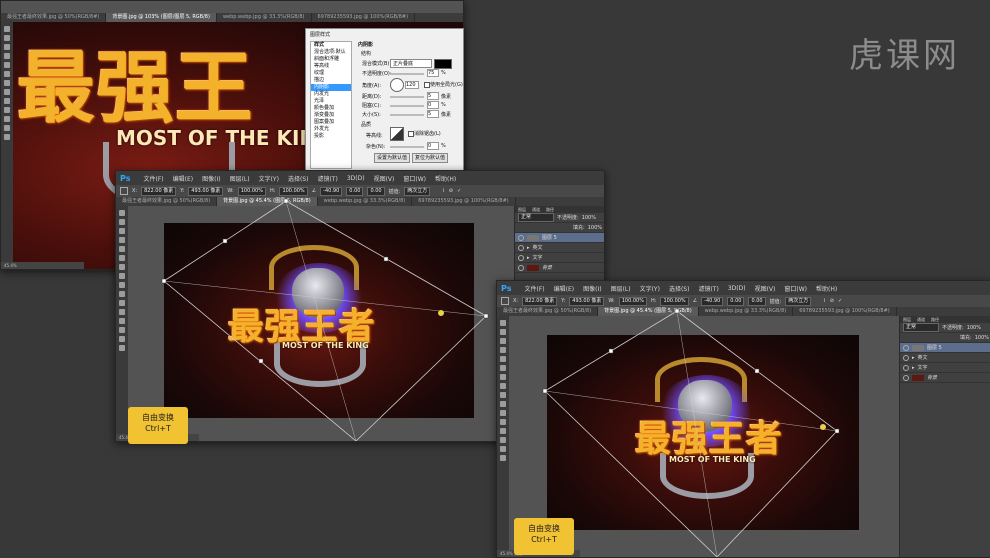 Image resolution: width=990 pixels, height=558 pixels. I want to click on style-item-satin: 光泽, so click(331, 101).